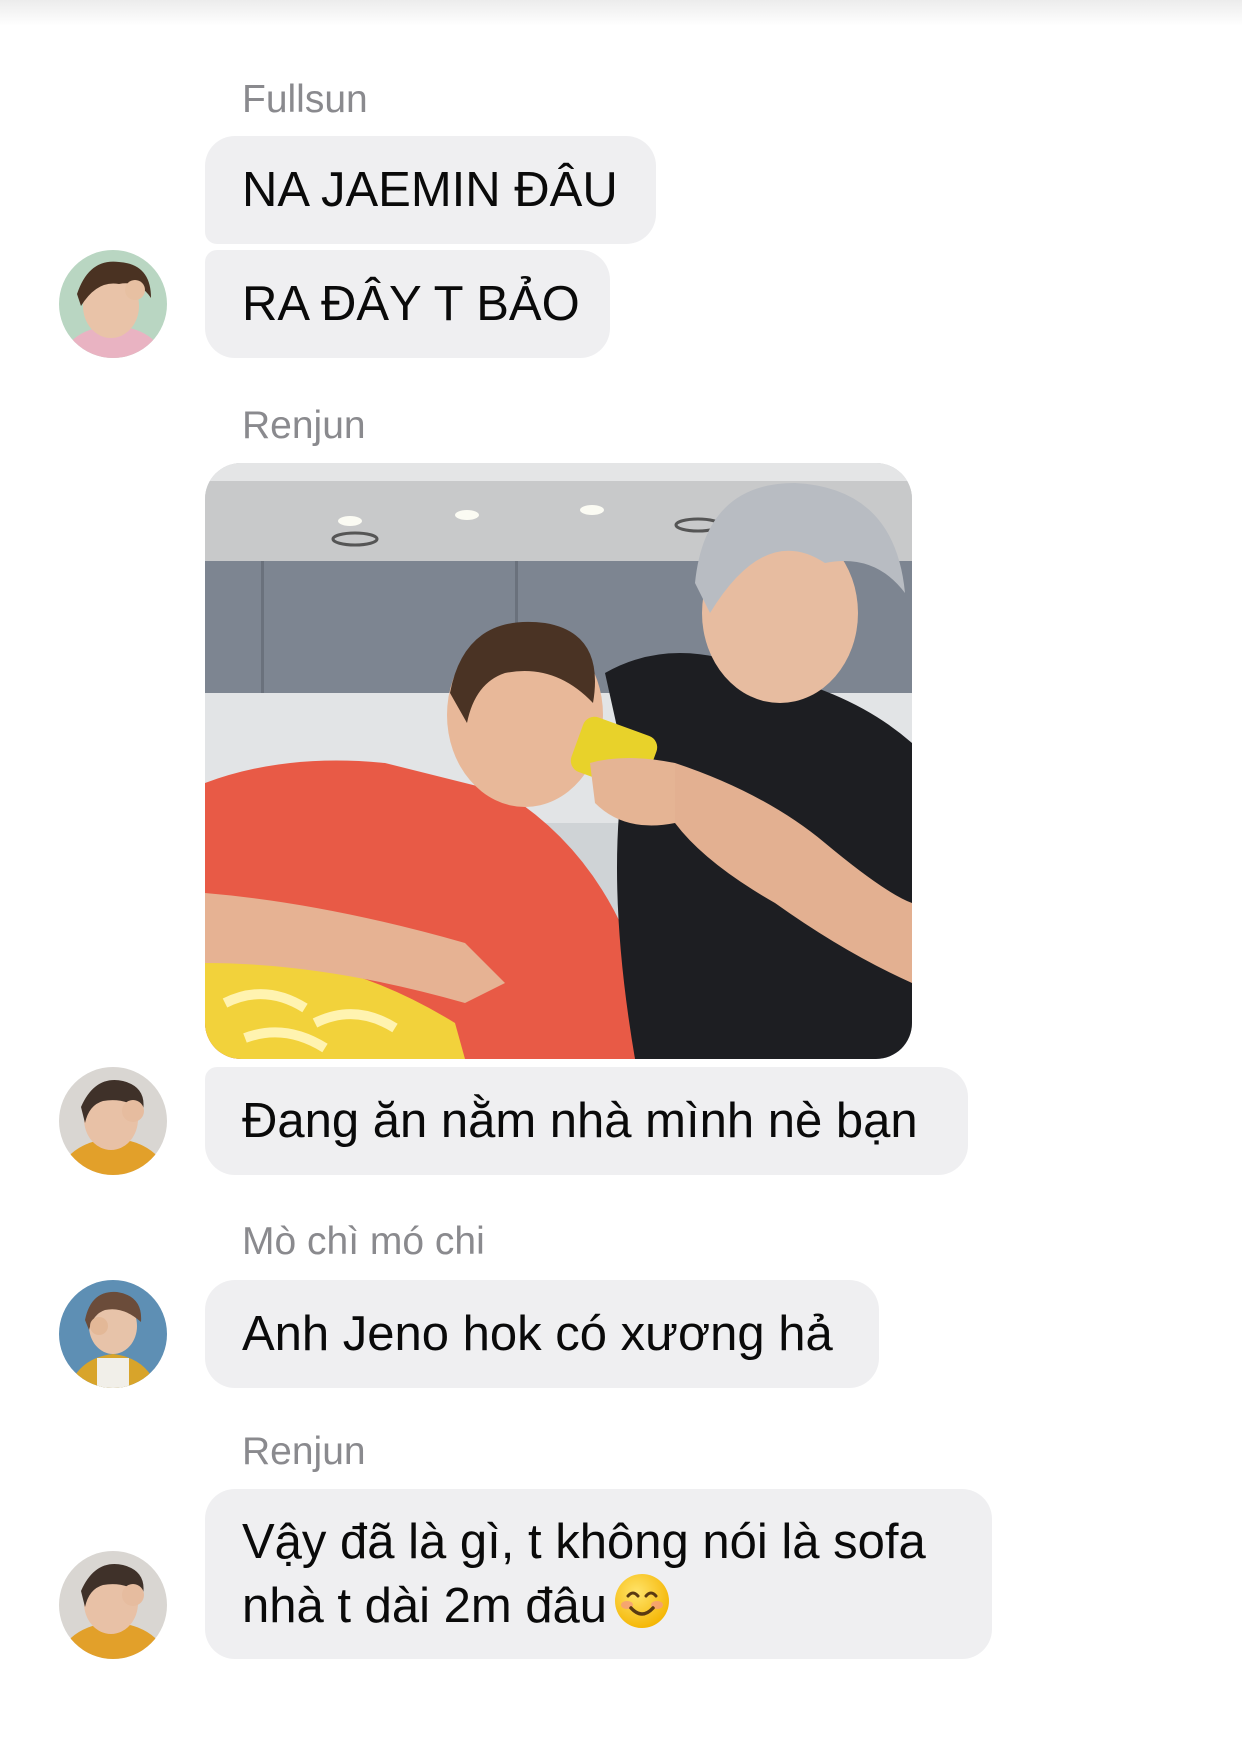 The image size is (1242, 1741). What do you see at coordinates (411, 304) in the screenshot?
I see `message-text: RA ĐÂY T BẢO` at bounding box center [411, 304].